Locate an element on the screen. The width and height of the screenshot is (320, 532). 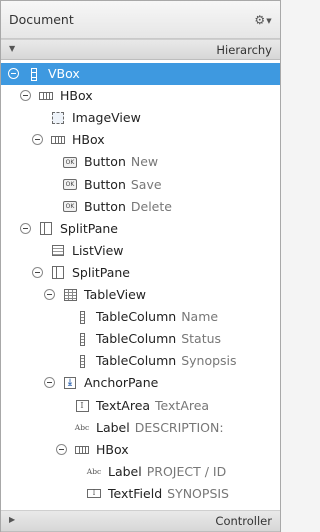
node-detail-label: DESCRIPTION: is located at coordinates (179, 427).